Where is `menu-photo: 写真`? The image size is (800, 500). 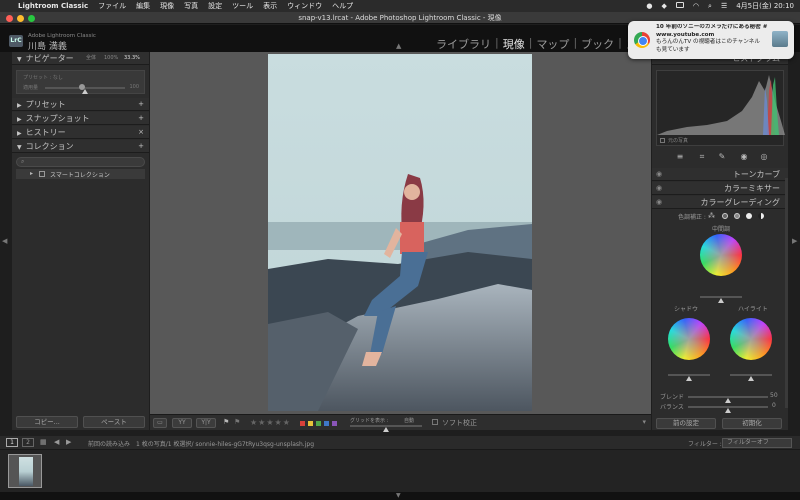
menu-photo: 写真 is located at coordinates (191, 6).